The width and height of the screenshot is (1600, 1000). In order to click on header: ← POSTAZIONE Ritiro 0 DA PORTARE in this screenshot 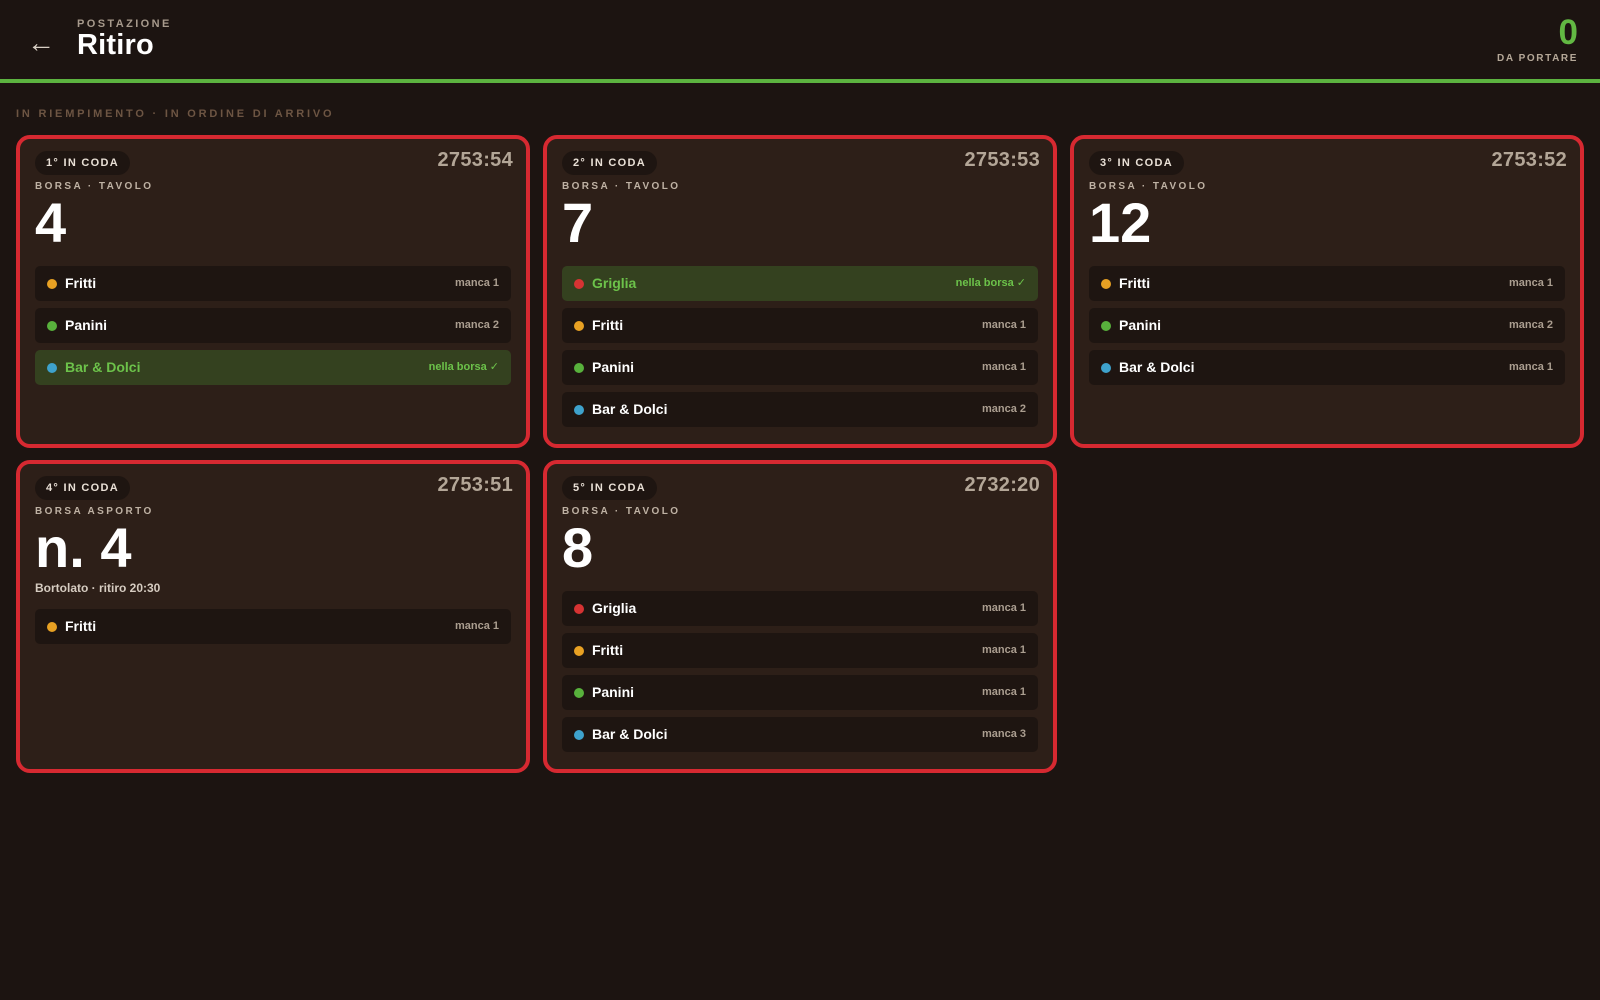, I will do `click(800, 41)`.